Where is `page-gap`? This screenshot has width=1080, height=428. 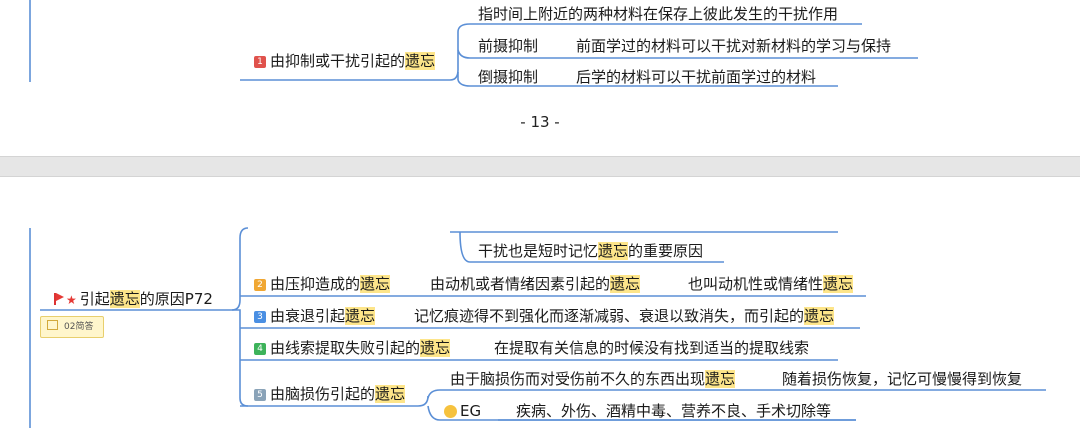 page-gap is located at coordinates (540, 166).